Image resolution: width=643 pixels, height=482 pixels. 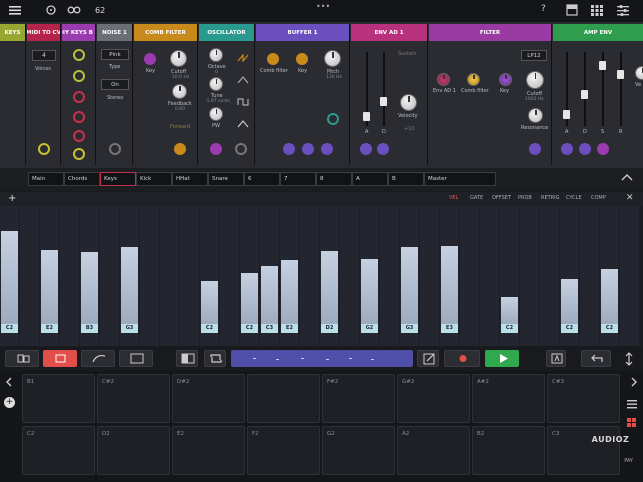 I want to click on step-column: D2, so click(x=329, y=276).